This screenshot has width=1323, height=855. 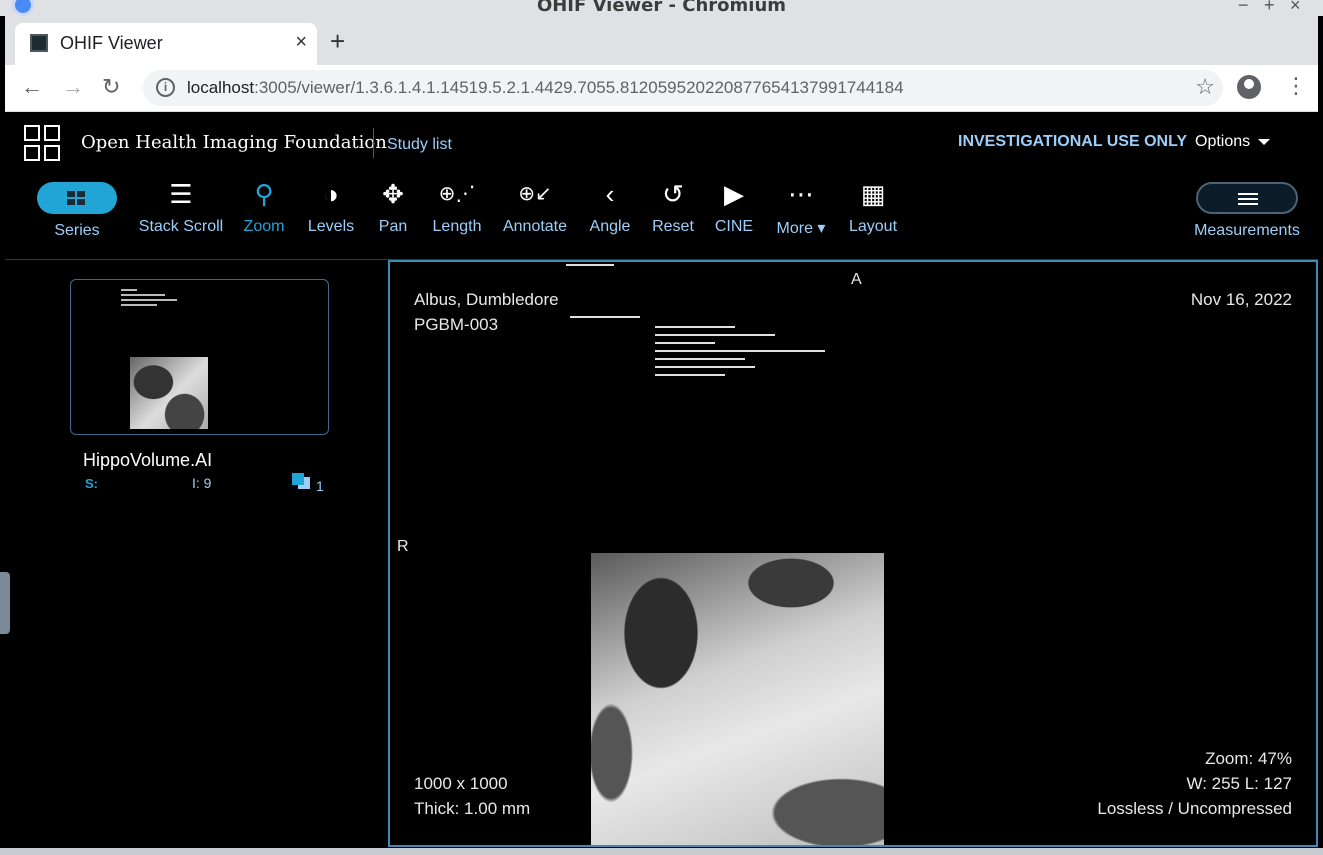 What do you see at coordinates (696, 324) in the screenshot?
I see `burned-in-report` at bounding box center [696, 324].